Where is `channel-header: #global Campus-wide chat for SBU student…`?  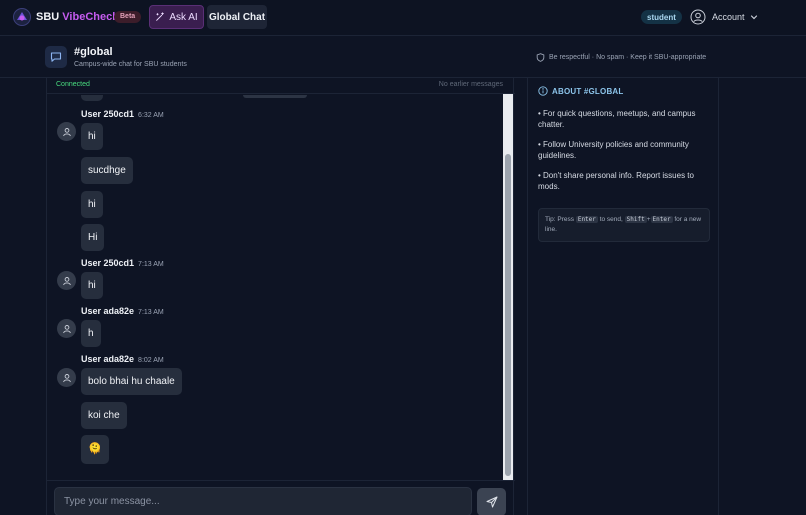 channel-header: #global Campus-wide chat for SBU student… is located at coordinates (403, 57).